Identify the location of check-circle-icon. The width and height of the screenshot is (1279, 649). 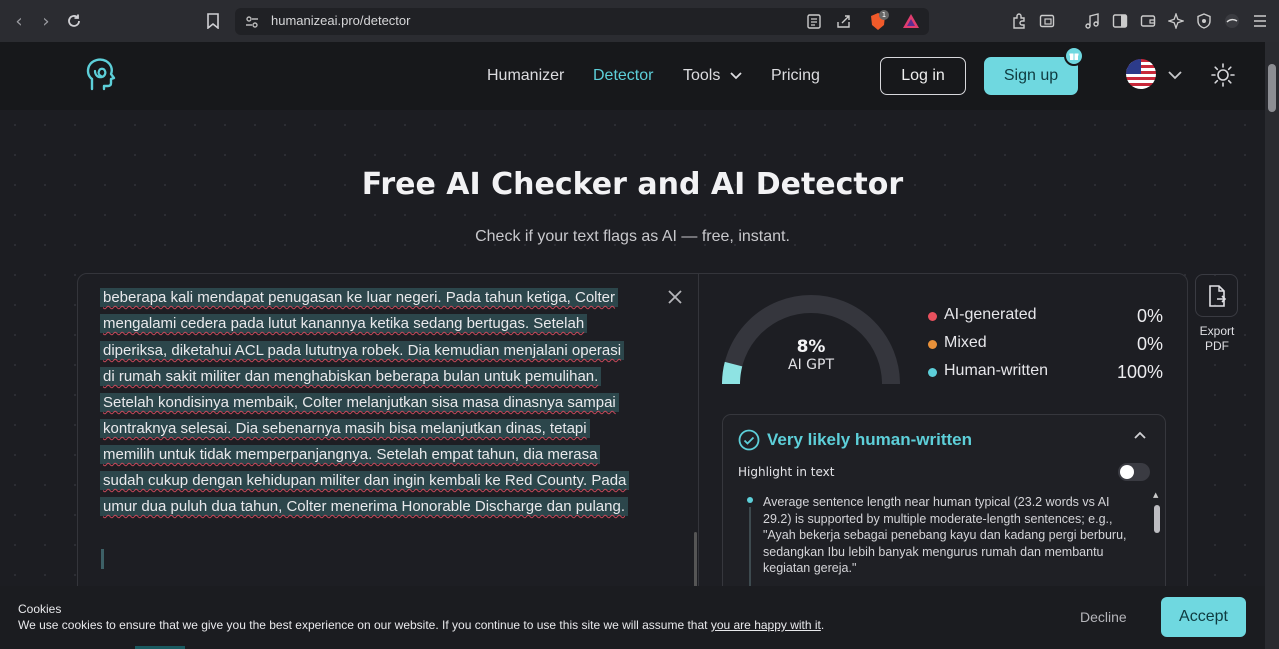
(749, 440).